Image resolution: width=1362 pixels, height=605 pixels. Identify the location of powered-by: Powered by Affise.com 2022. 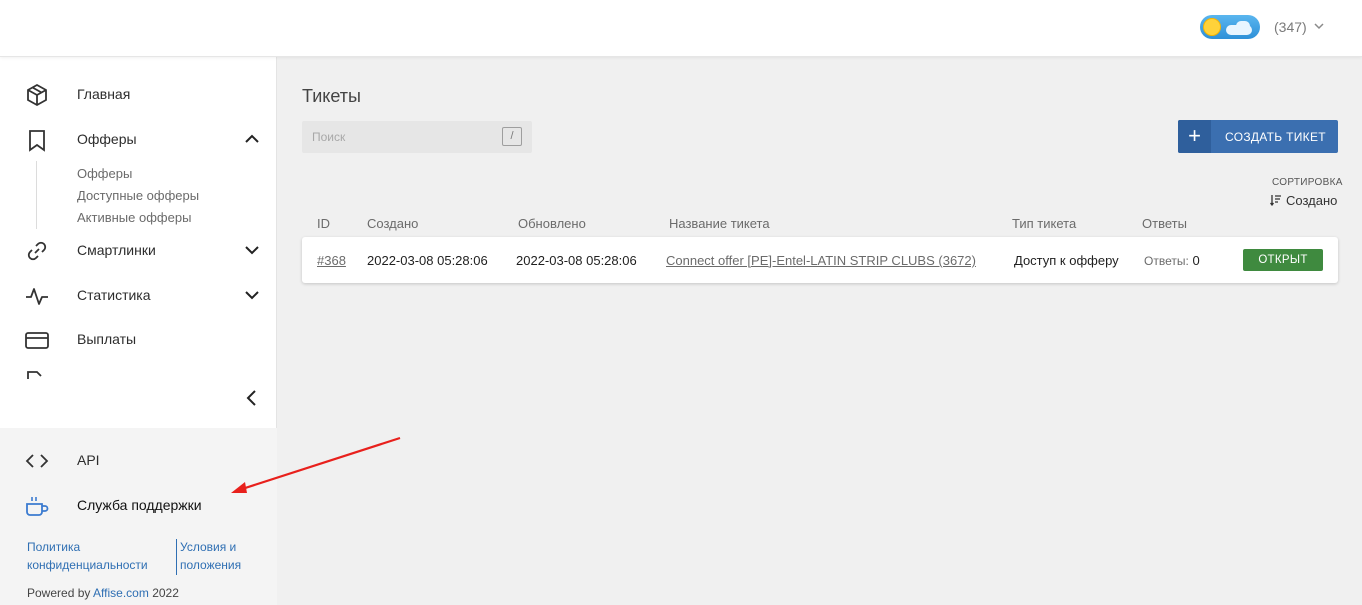
(103, 593).